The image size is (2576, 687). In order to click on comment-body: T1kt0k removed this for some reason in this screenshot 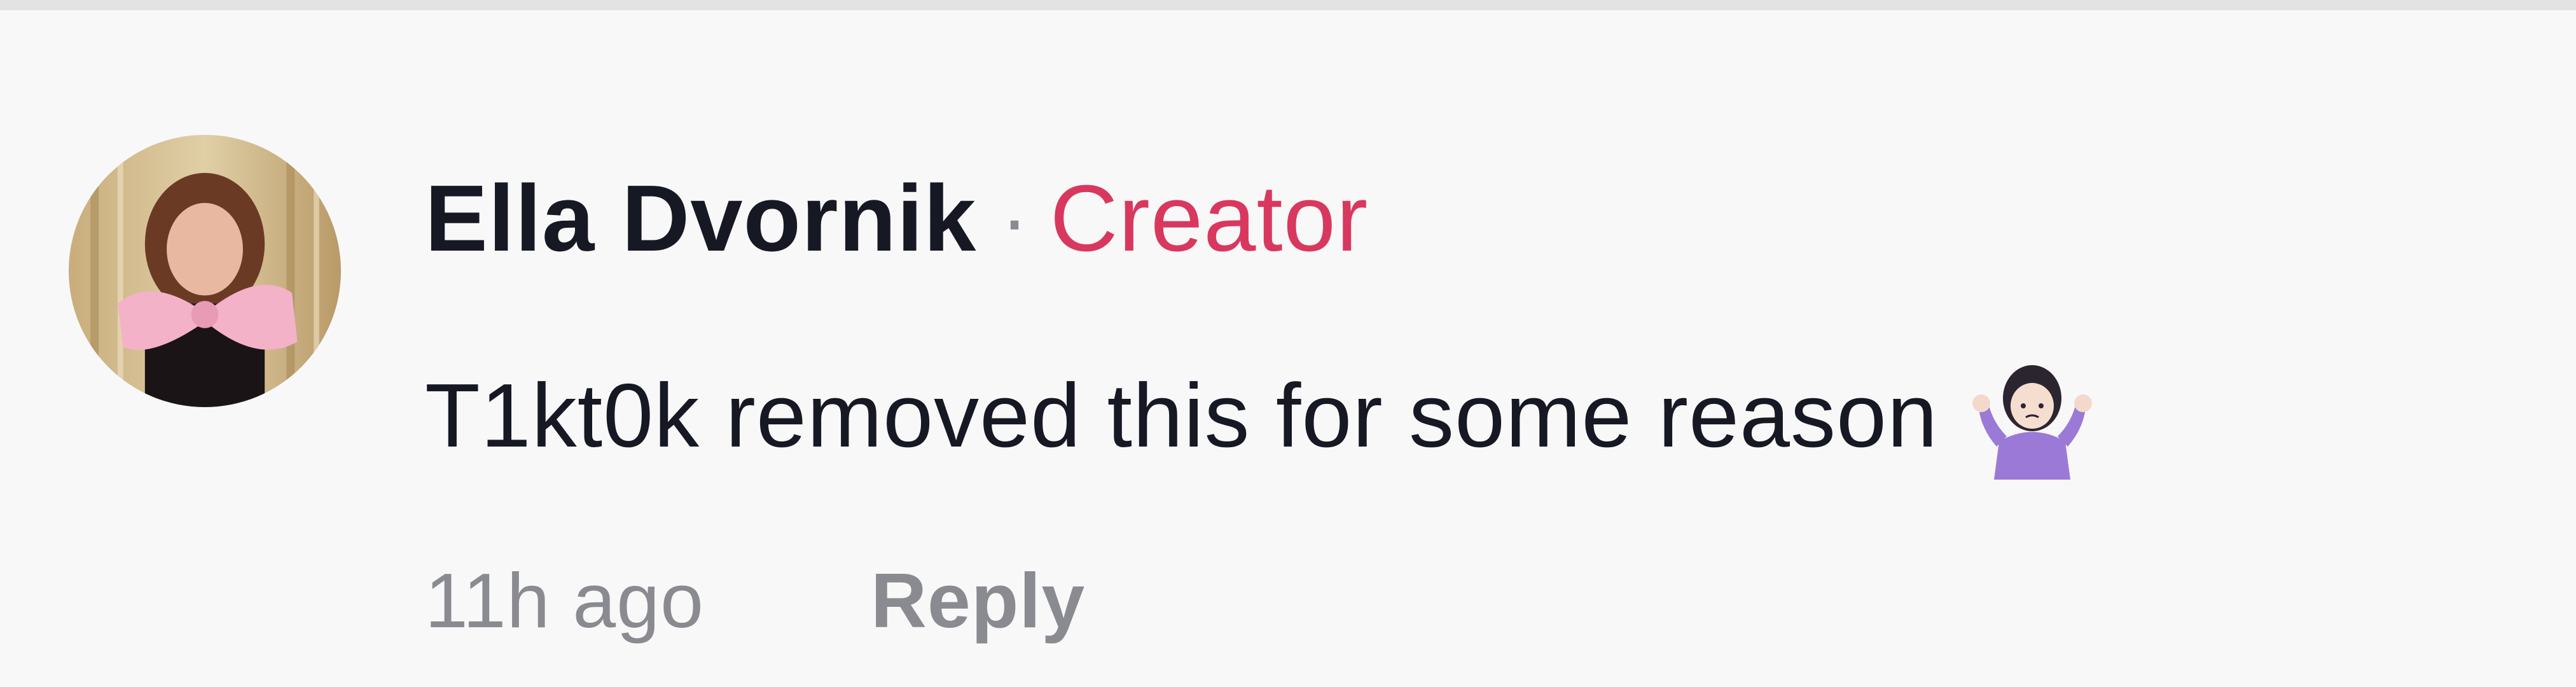, I will do `click(1260, 419)`.